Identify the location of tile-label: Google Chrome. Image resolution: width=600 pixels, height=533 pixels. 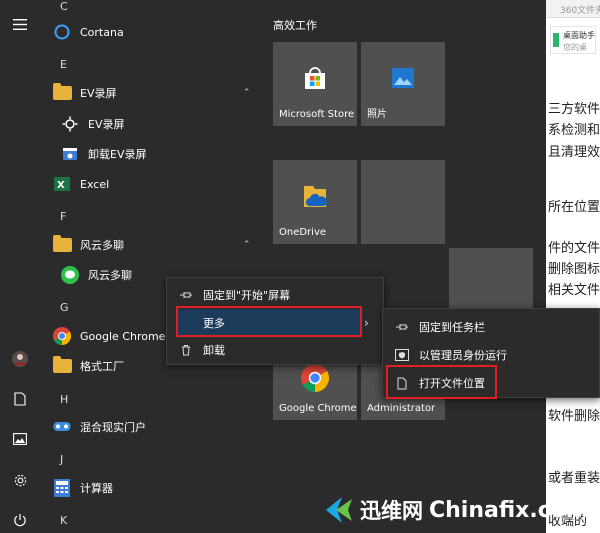
(318, 408).